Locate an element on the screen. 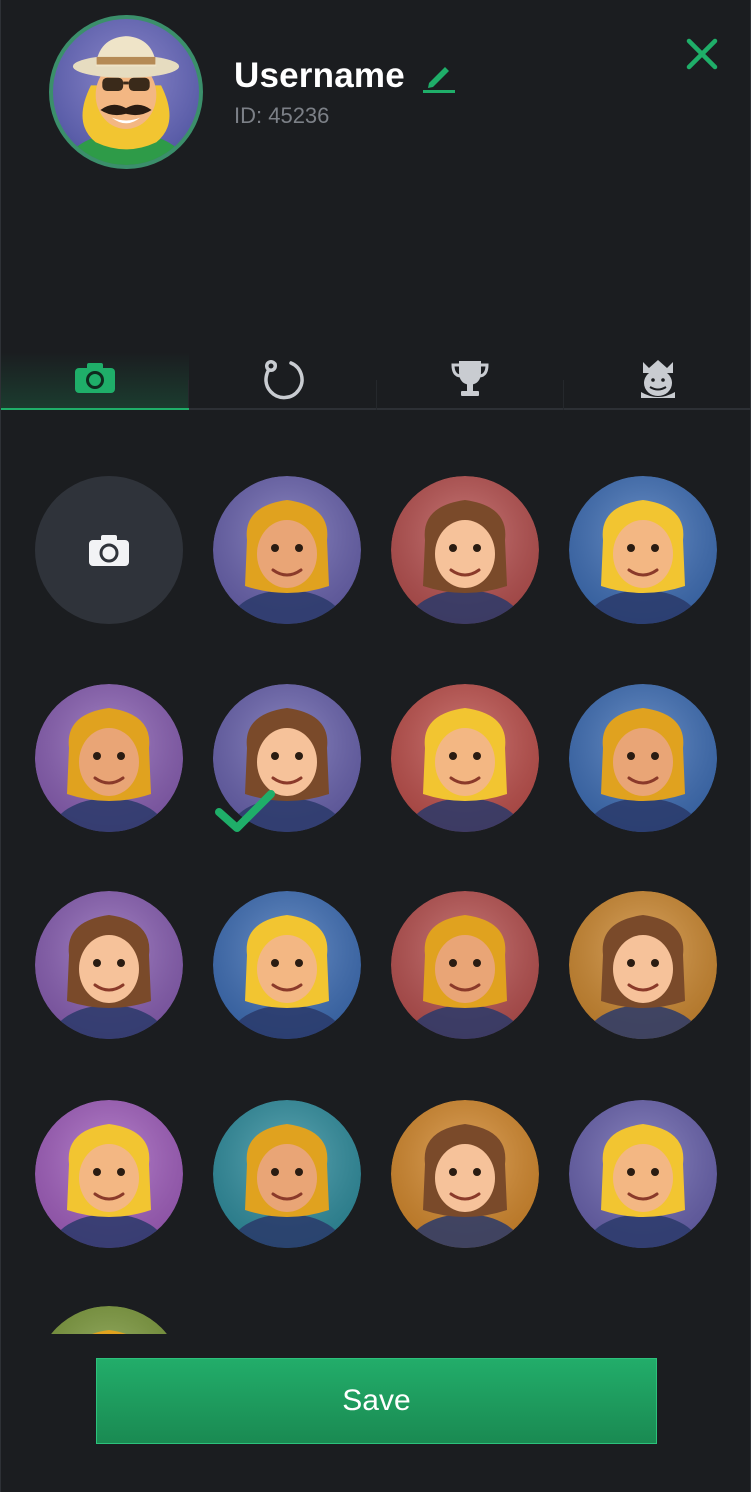 The width and height of the screenshot is (751, 1492). avatar-pirate-chipmunk is located at coordinates (643, 965).